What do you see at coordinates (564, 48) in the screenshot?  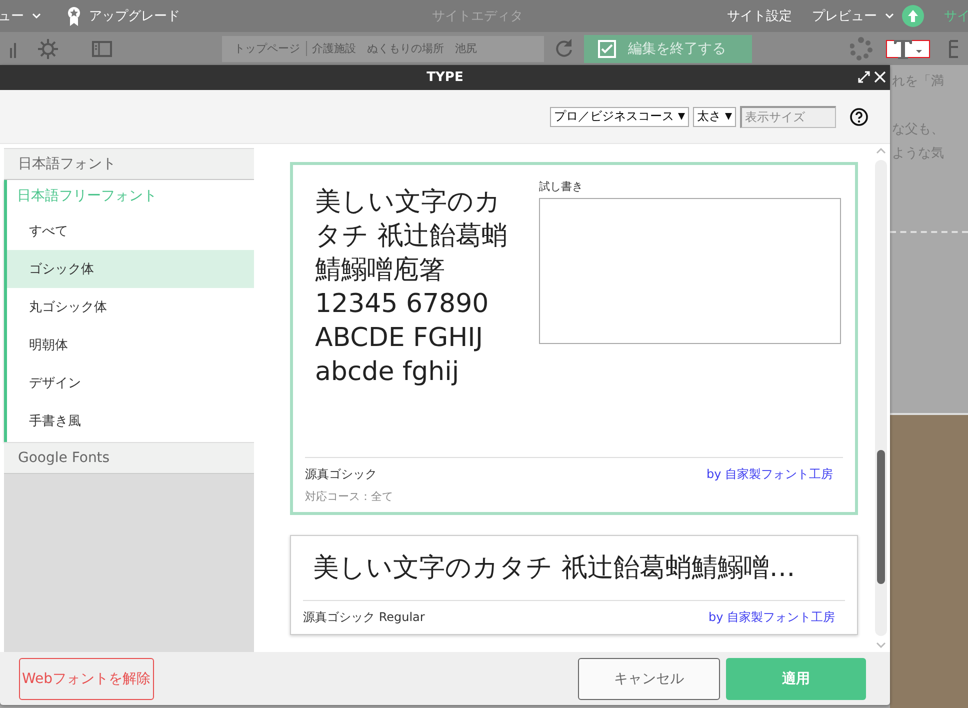 I see `reload-icon` at bounding box center [564, 48].